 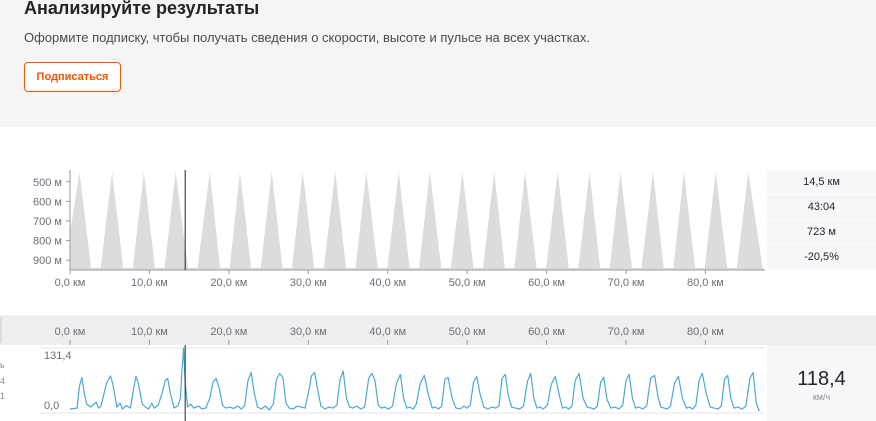 What do you see at coordinates (821, 257) in the screenshot?
I see `stat-grade: -20,5%` at bounding box center [821, 257].